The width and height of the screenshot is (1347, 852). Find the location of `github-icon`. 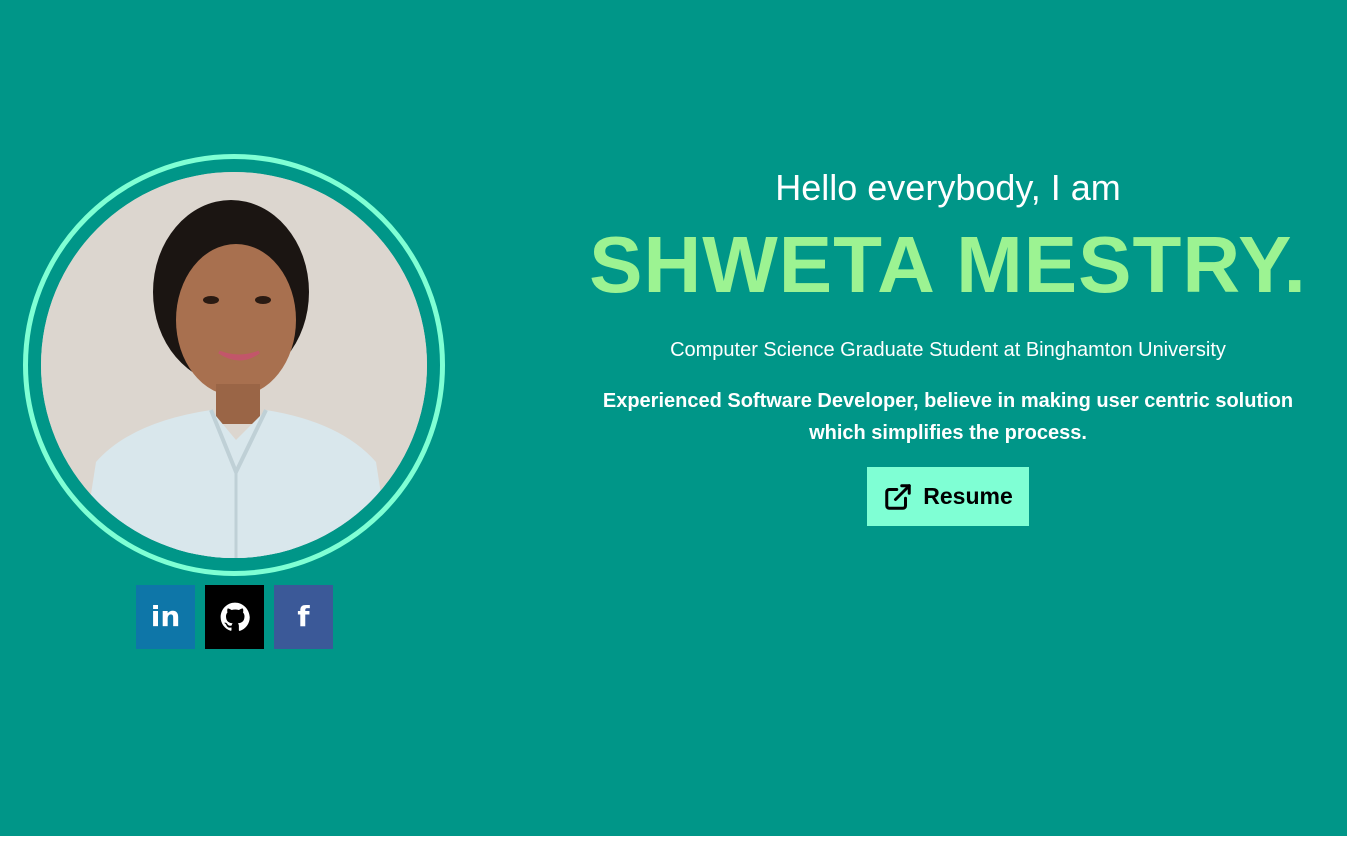

github-icon is located at coordinates (235, 616).